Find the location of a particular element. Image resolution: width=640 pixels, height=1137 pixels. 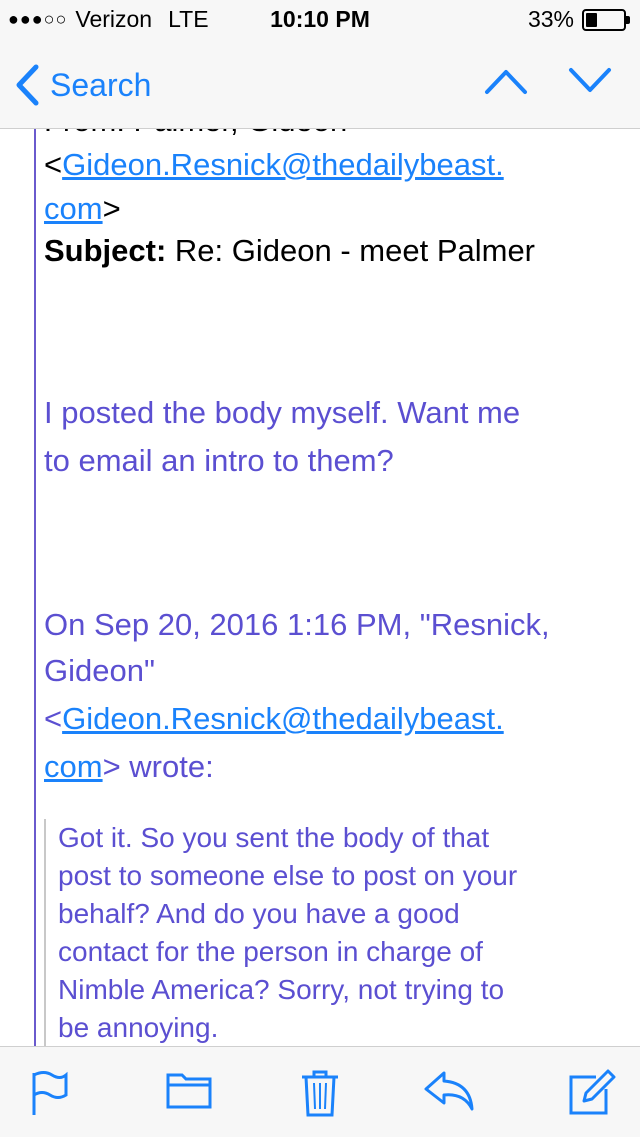

to-address-line: <Gideon.Resnick@thedailybeast. is located at coordinates (334, 165).